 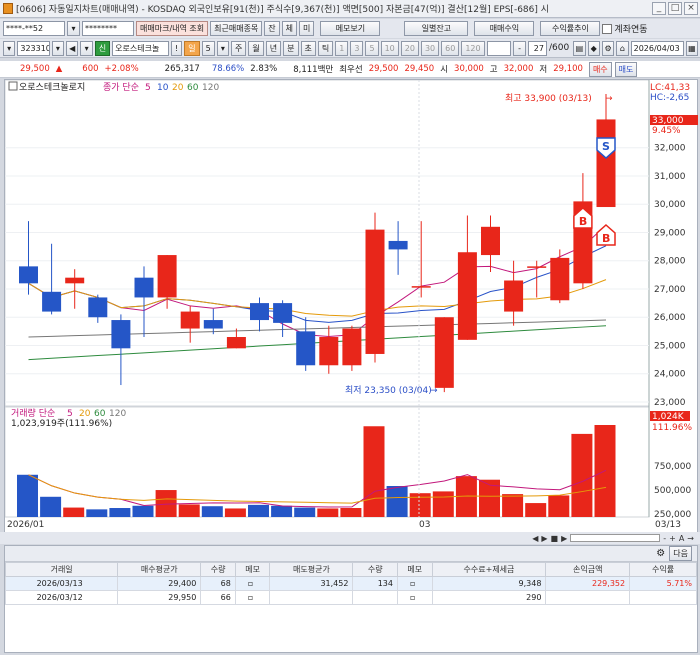 What do you see at coordinates (675, 8) in the screenshot?
I see `maximize-button: □` at bounding box center [675, 8].